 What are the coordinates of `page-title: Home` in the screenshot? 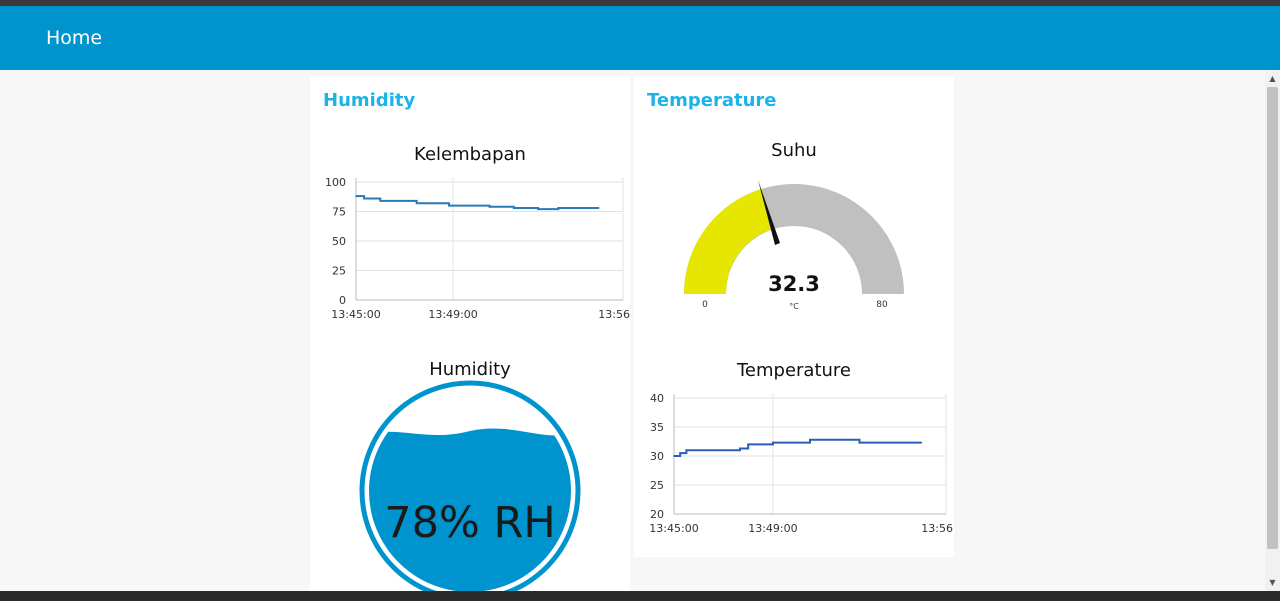 It's located at (74, 38).